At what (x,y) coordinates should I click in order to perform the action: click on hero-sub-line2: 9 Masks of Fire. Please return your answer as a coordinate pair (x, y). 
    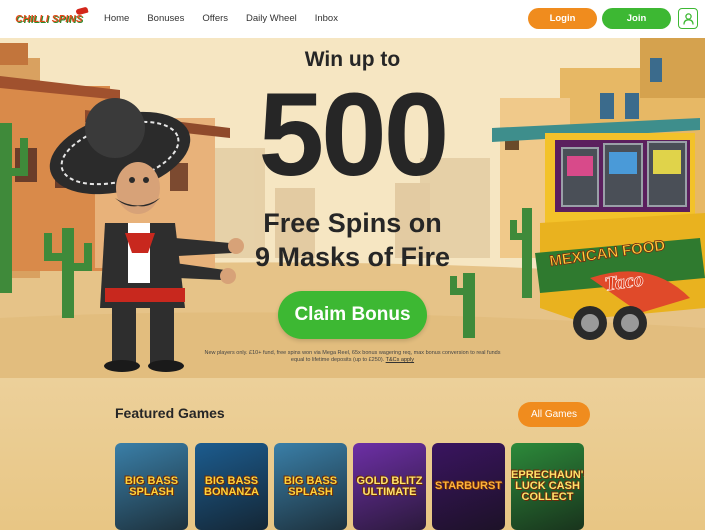
    Looking at the image, I should click on (352, 257).